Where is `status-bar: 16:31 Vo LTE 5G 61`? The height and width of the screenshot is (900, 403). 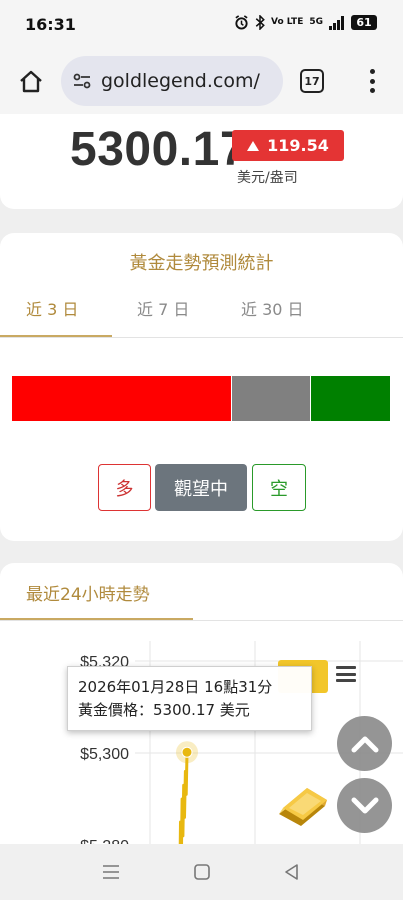
status-bar: 16:31 Vo LTE 5G 61 is located at coordinates (201, 26).